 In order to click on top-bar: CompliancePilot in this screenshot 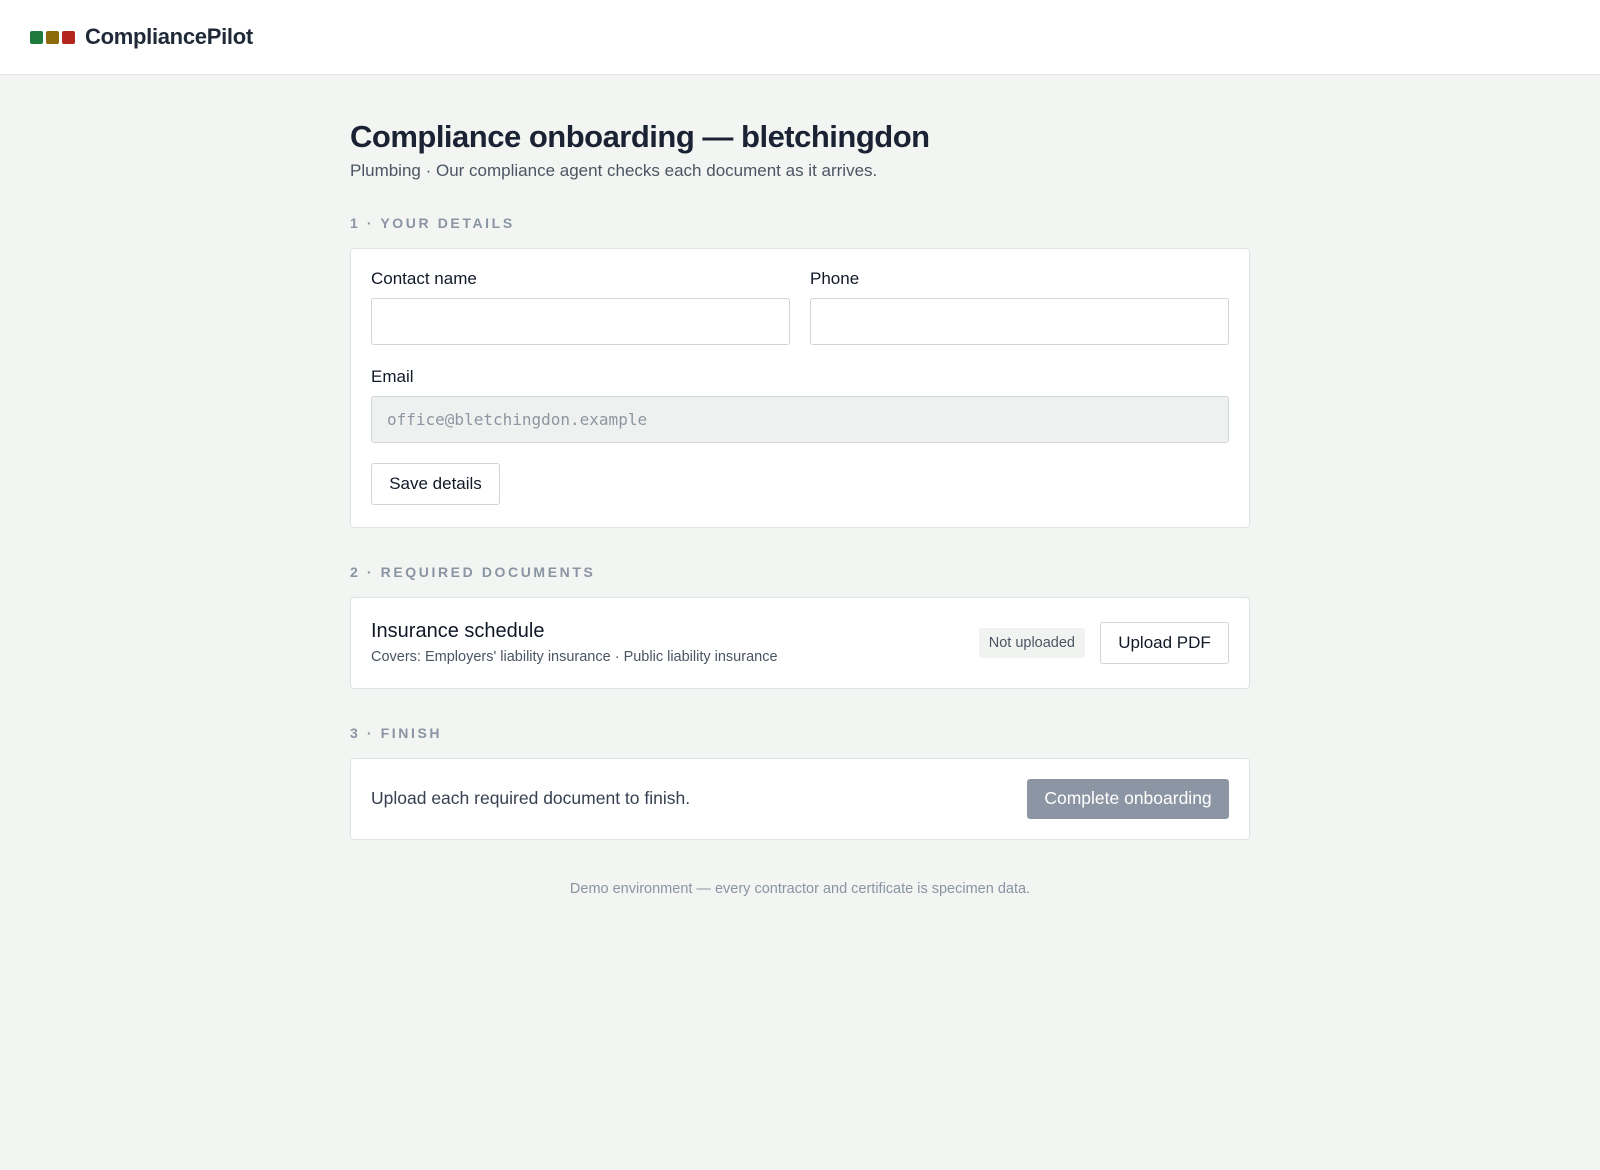, I will do `click(800, 37)`.